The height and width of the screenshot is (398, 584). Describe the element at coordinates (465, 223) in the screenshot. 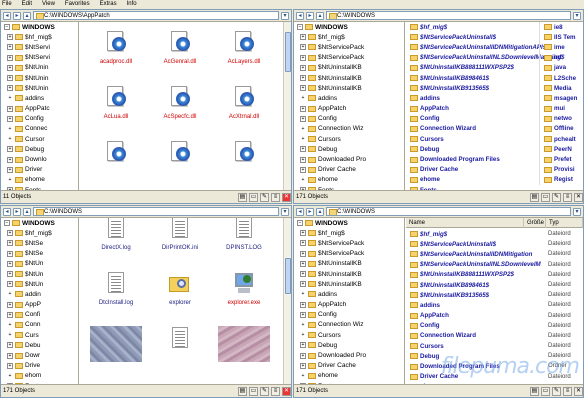

I see `column-name: Name` at that location.